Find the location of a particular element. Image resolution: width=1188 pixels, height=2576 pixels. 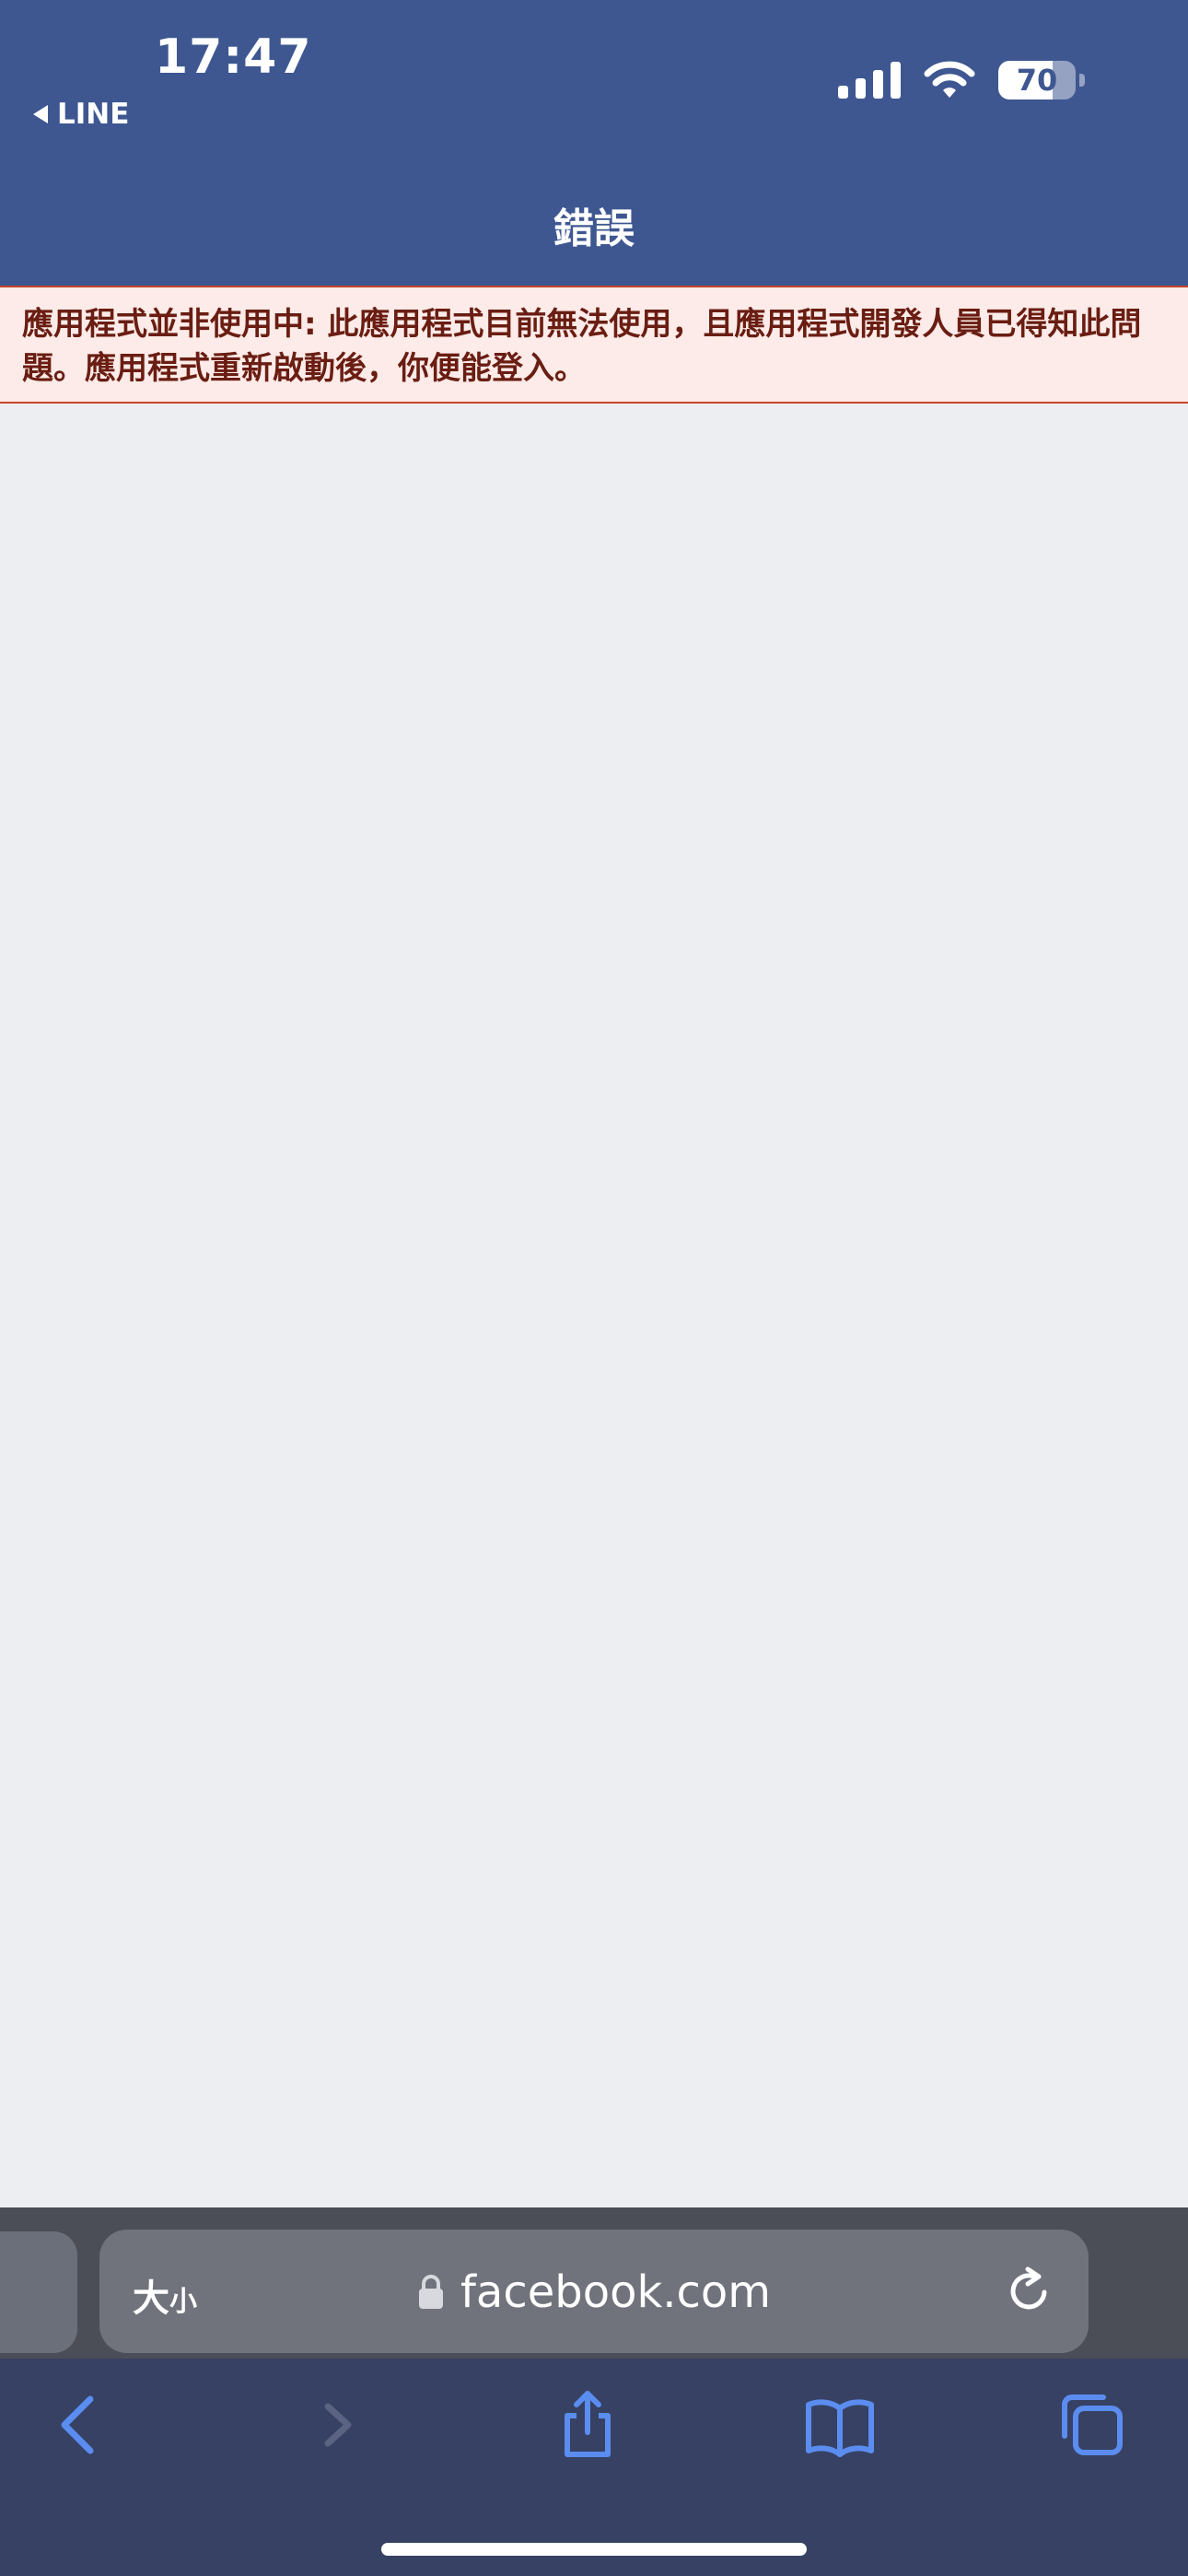

status-time: 17:47 is located at coordinates (233, 57).